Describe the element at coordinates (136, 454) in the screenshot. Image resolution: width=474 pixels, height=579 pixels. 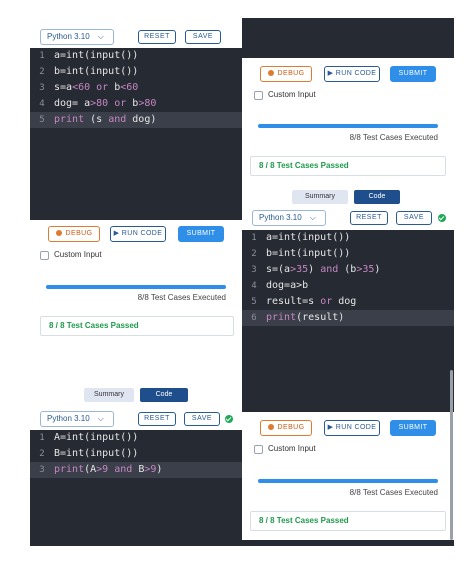
I see `code-line: 2 B=int(input())` at that location.